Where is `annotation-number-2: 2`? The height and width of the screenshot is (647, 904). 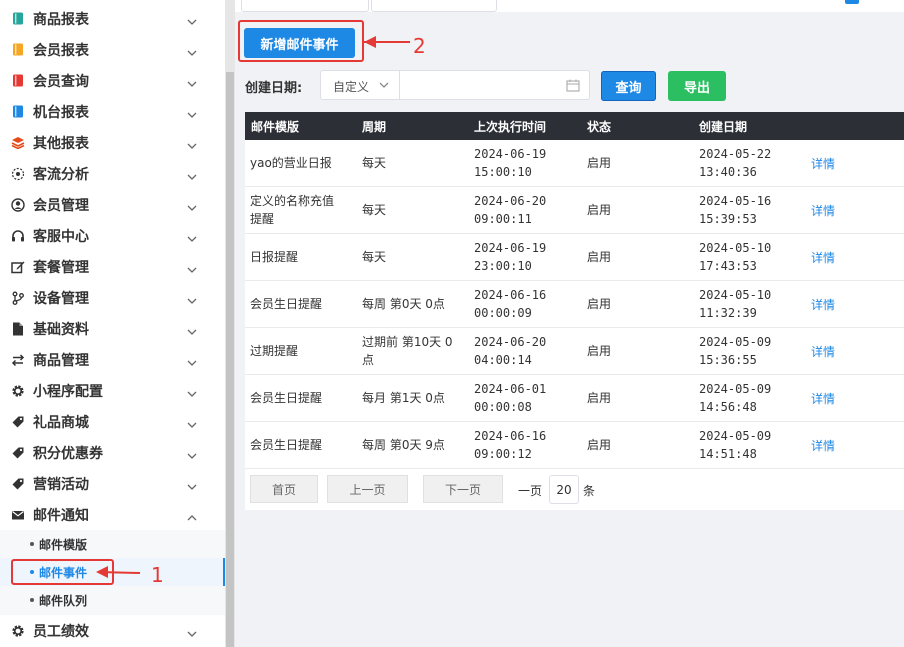
annotation-number-2: 2 is located at coordinates (419, 46).